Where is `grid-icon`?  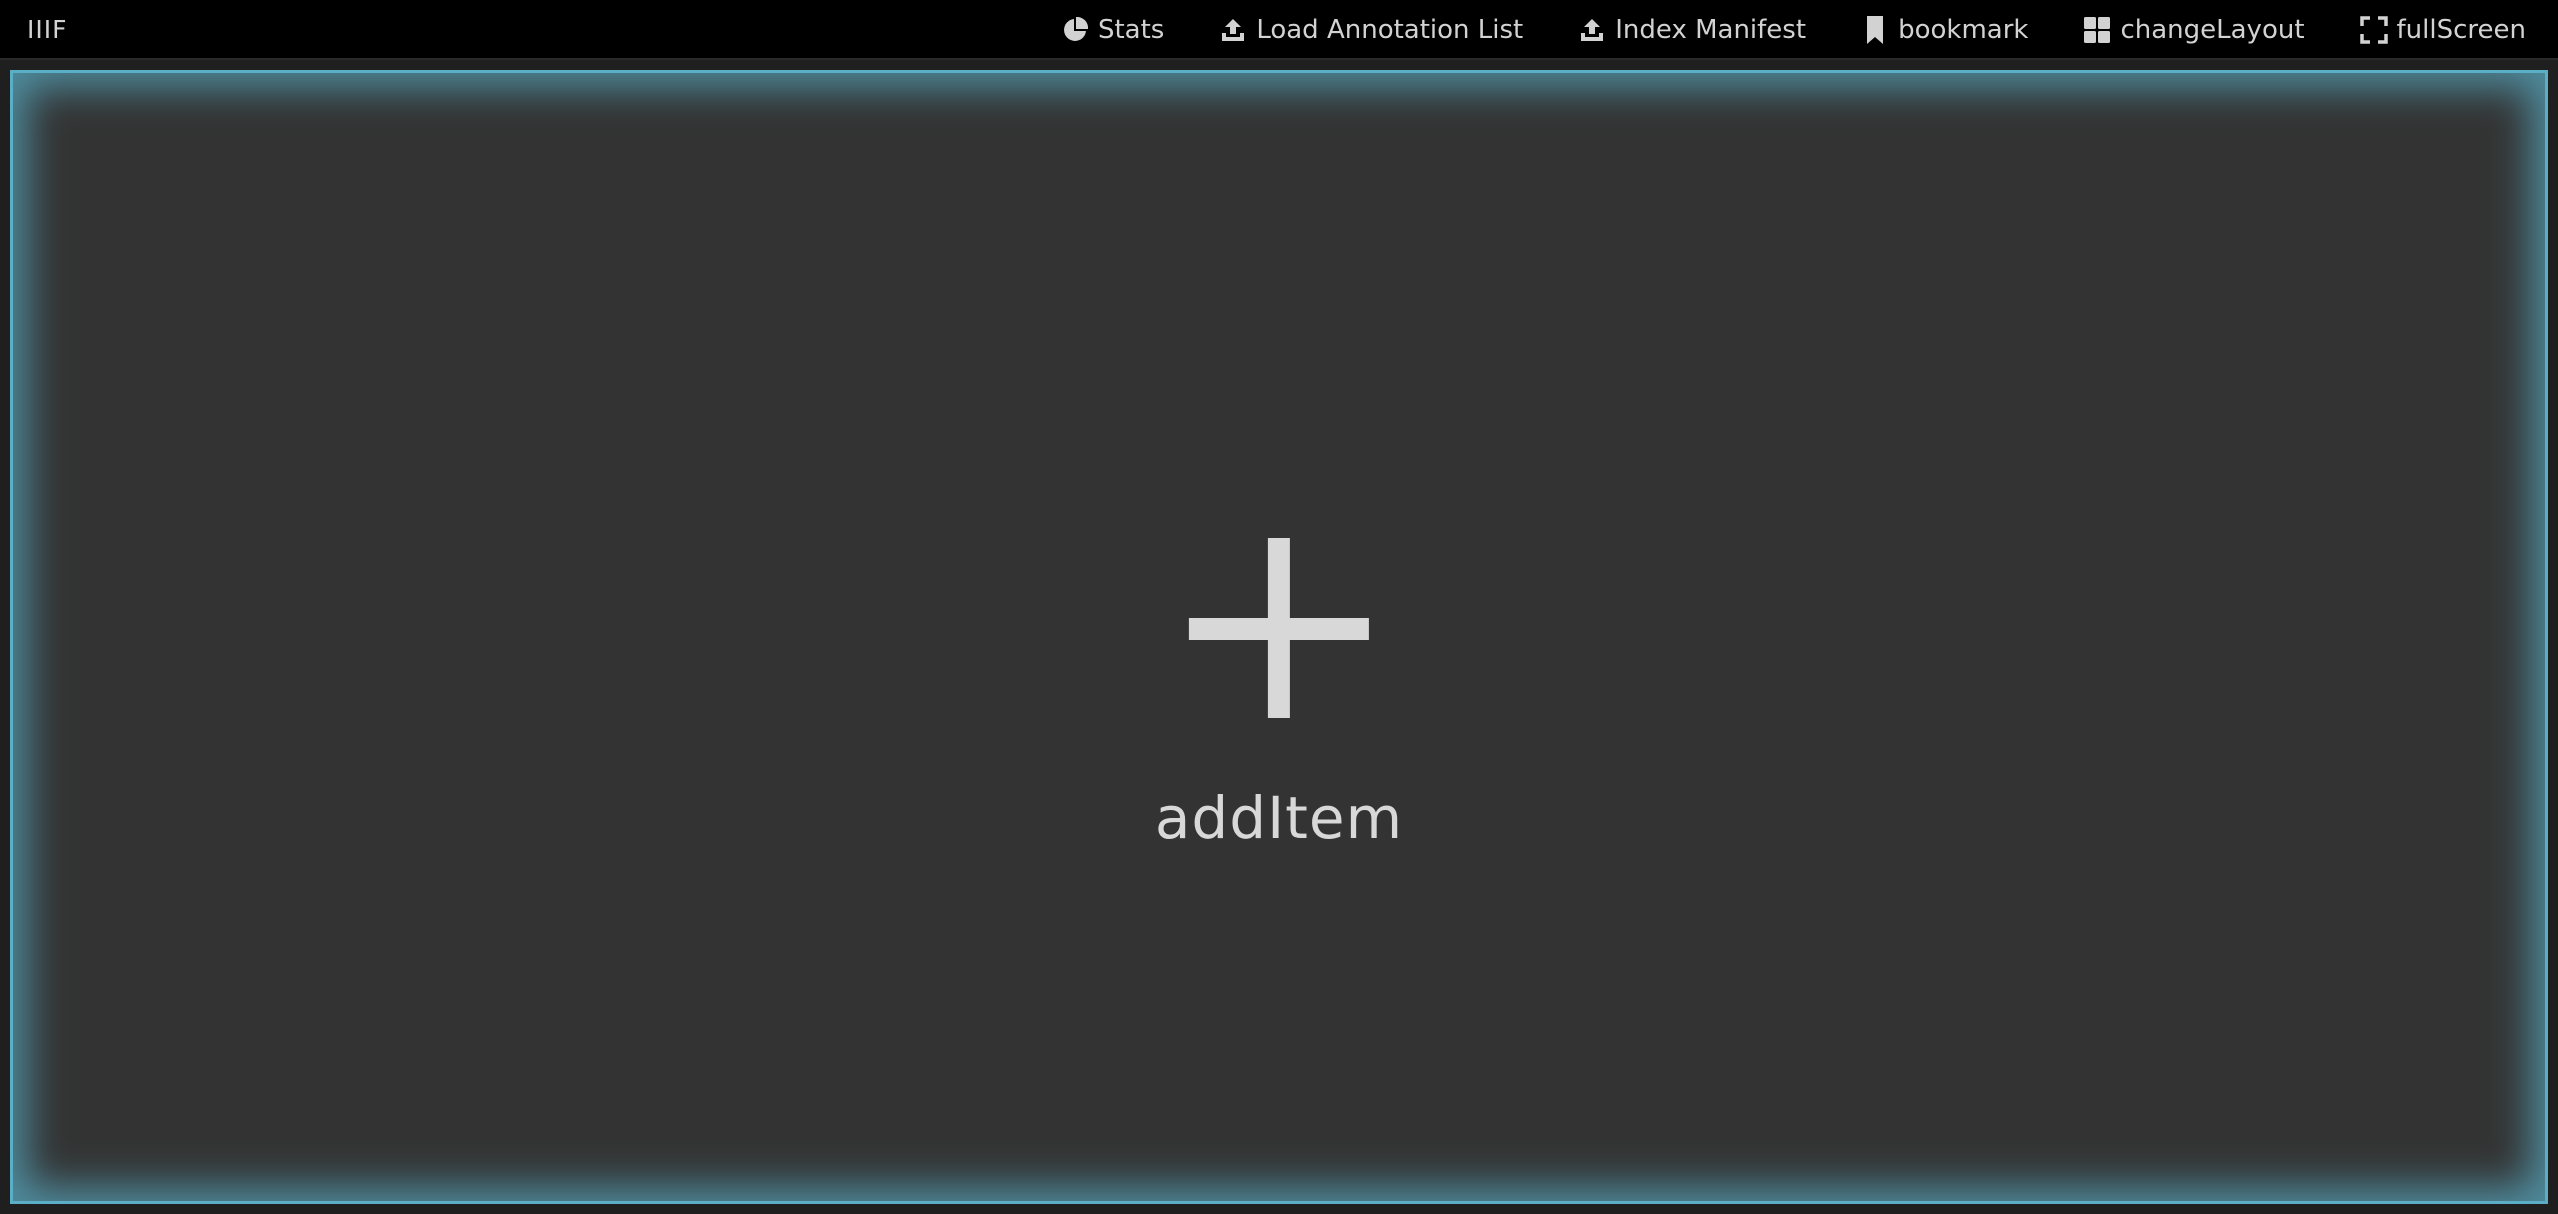 grid-icon is located at coordinates (2097, 30).